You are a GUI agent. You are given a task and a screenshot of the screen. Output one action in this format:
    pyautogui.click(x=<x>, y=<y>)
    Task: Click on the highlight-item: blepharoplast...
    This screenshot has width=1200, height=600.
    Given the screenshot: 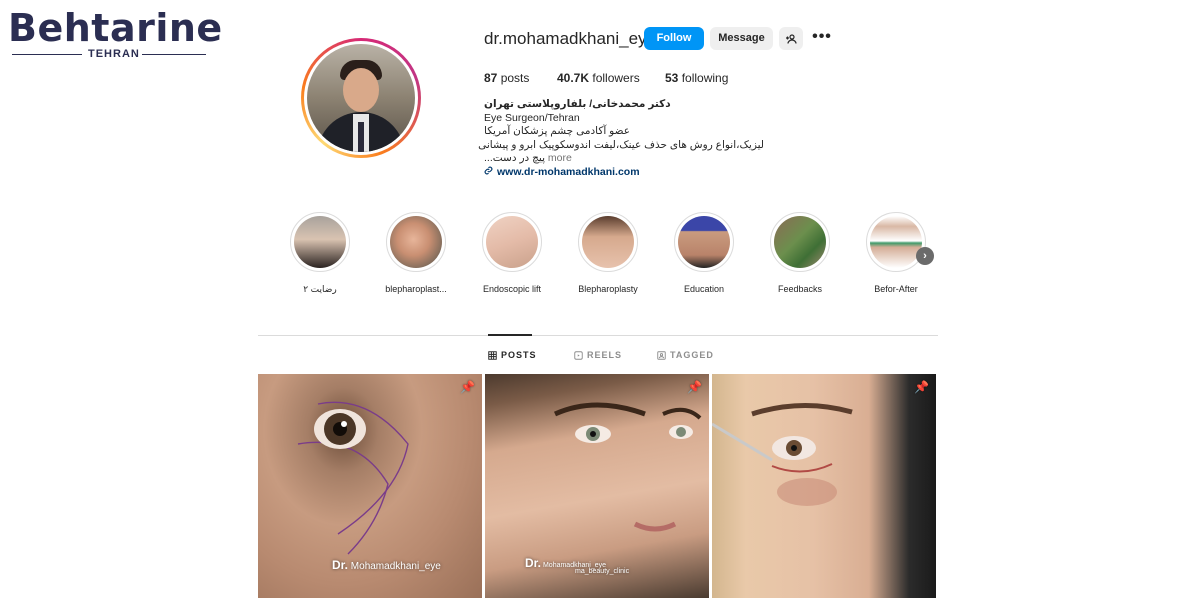 What is the action you would take?
    pyautogui.click(x=416, y=253)
    